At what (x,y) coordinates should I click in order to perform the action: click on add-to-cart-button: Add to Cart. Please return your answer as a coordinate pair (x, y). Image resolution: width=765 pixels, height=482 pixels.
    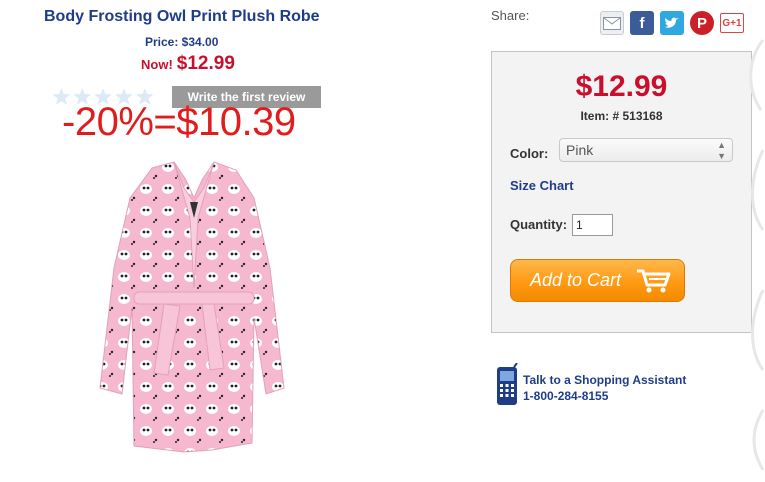
    Looking at the image, I should click on (597, 280).